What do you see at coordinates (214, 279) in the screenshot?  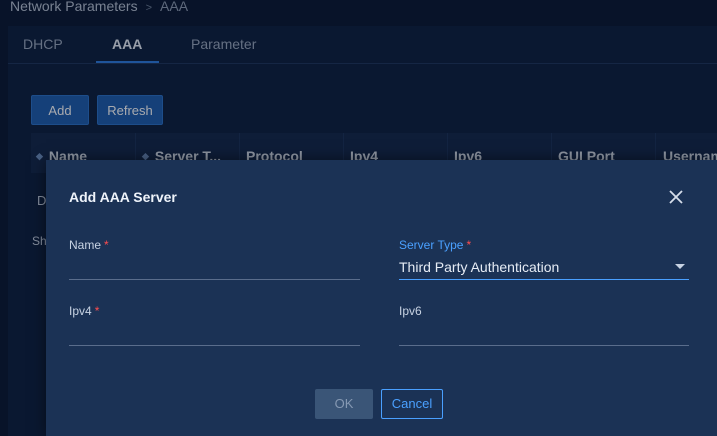 I see `name-input-underline` at bounding box center [214, 279].